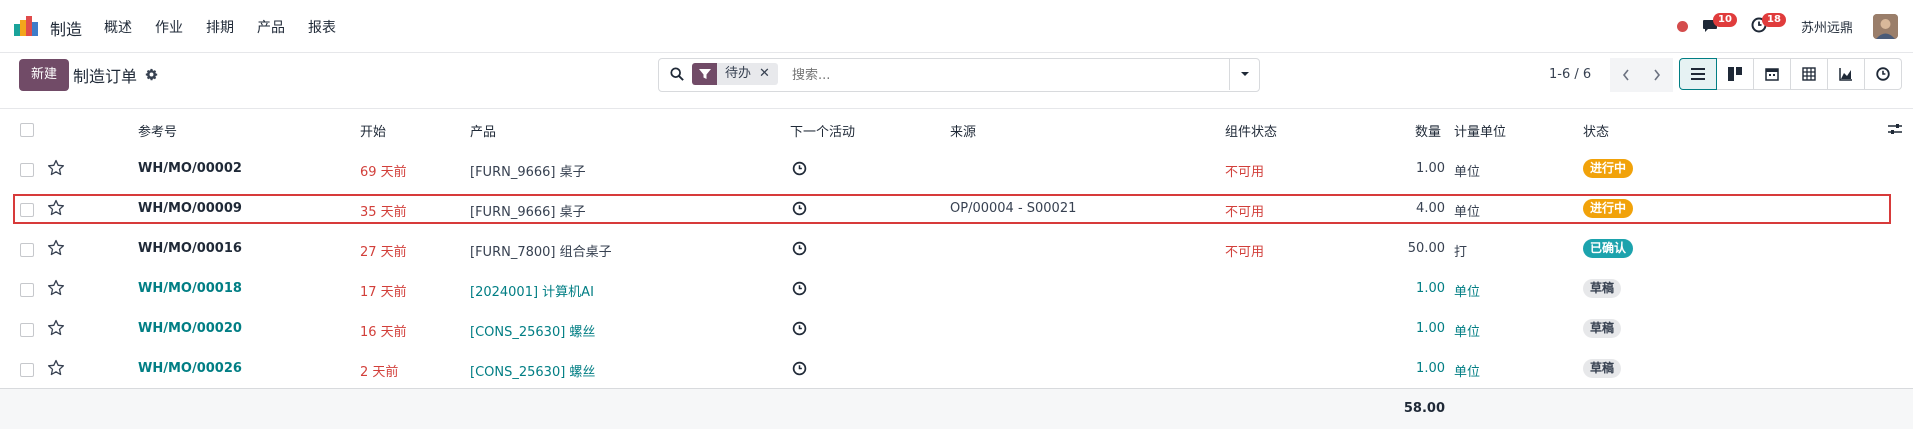  What do you see at coordinates (956, 408) in the screenshot?
I see `table-footer: 58.00` at bounding box center [956, 408].